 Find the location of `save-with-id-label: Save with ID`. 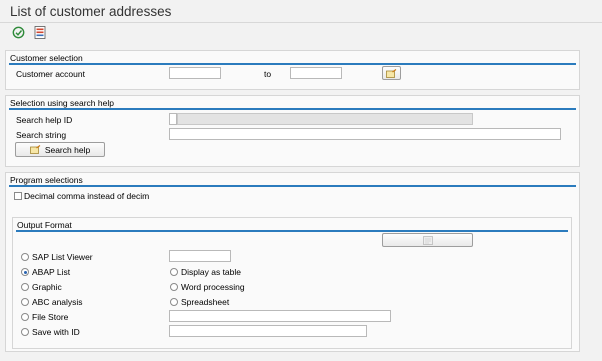

save-with-id-label: Save with ID is located at coordinates (56, 332).